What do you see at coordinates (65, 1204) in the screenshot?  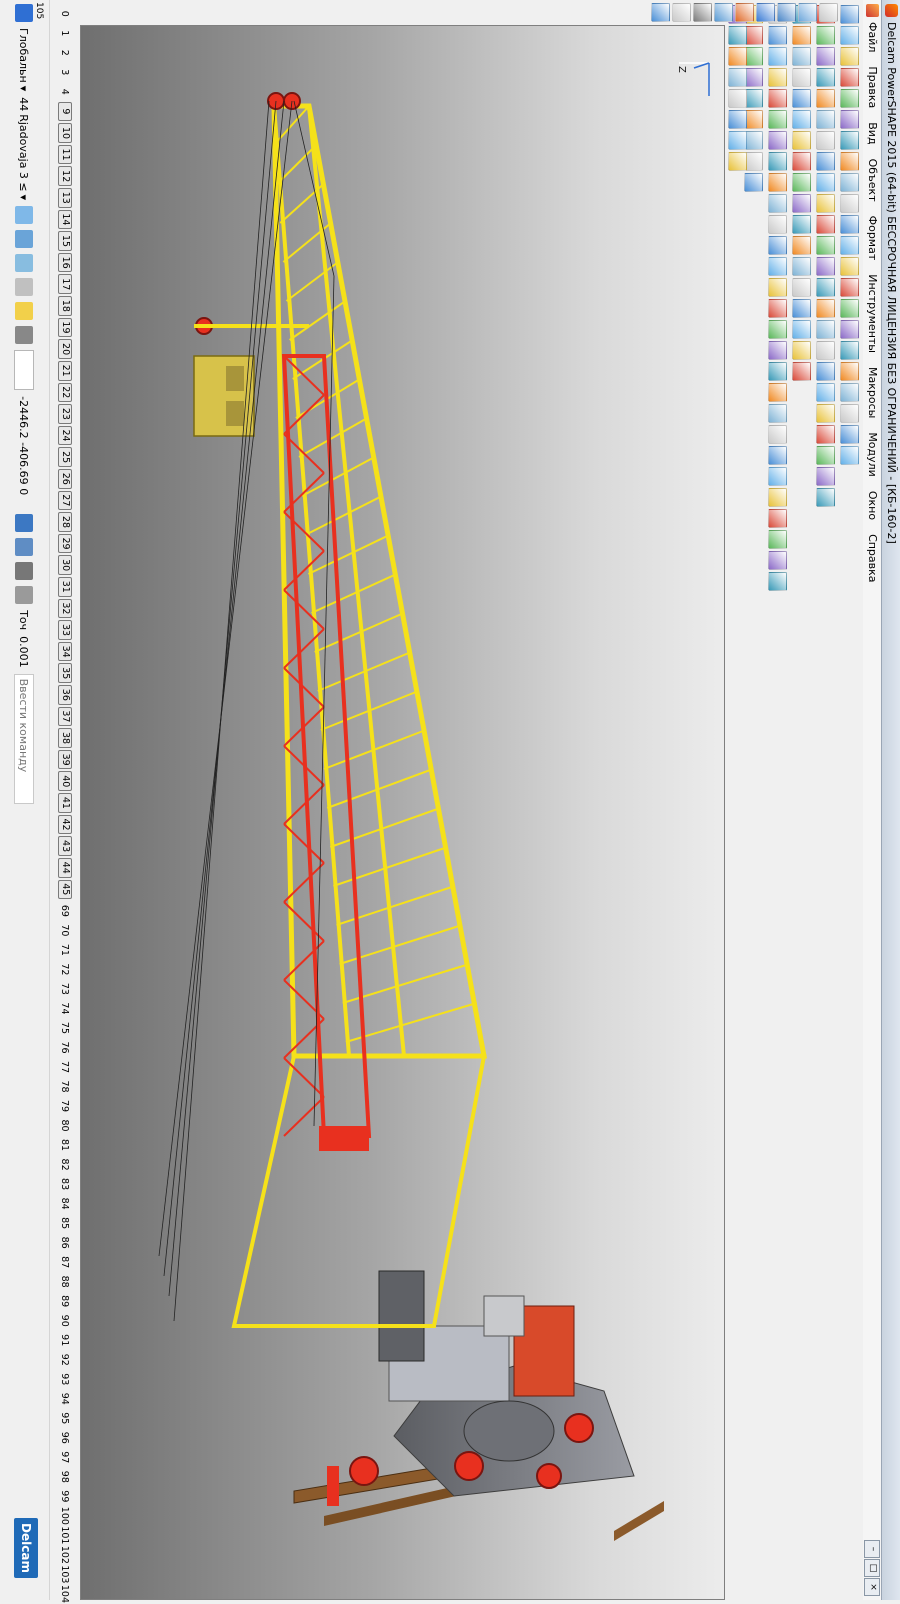 I see `layer-button: 84` at bounding box center [65, 1204].